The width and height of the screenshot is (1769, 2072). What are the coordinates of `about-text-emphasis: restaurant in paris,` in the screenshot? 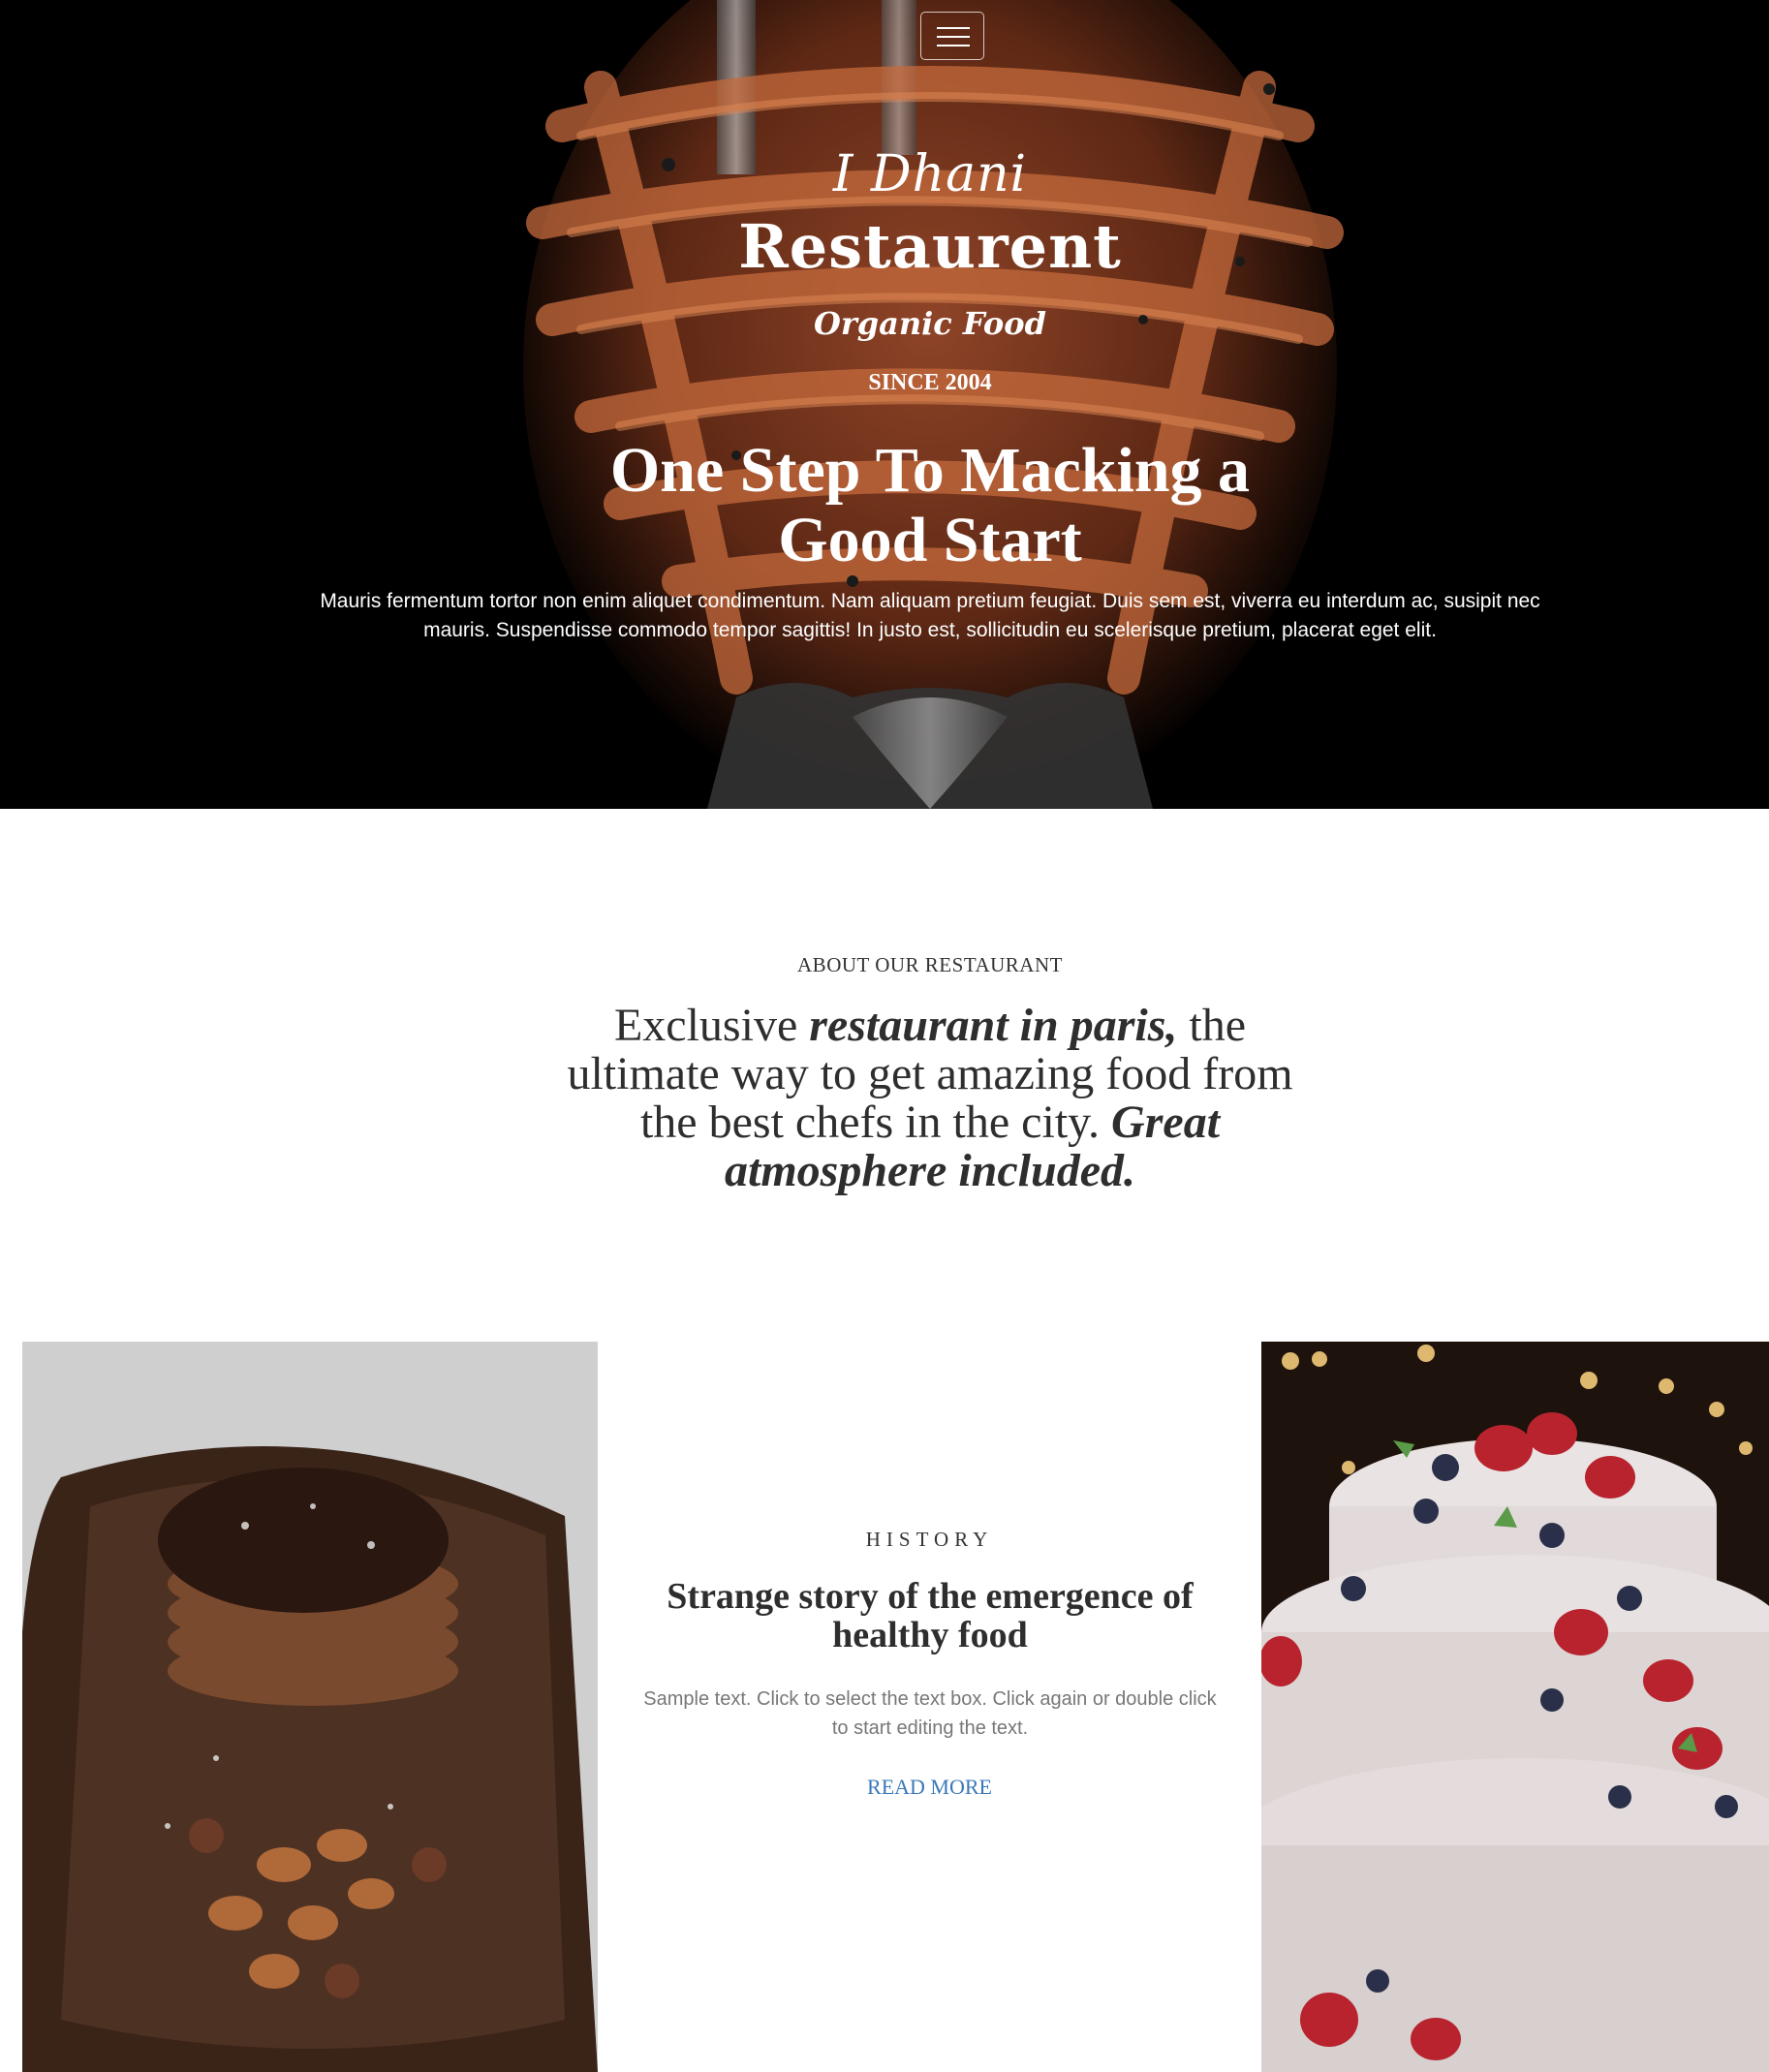 It's located at (993, 1025).